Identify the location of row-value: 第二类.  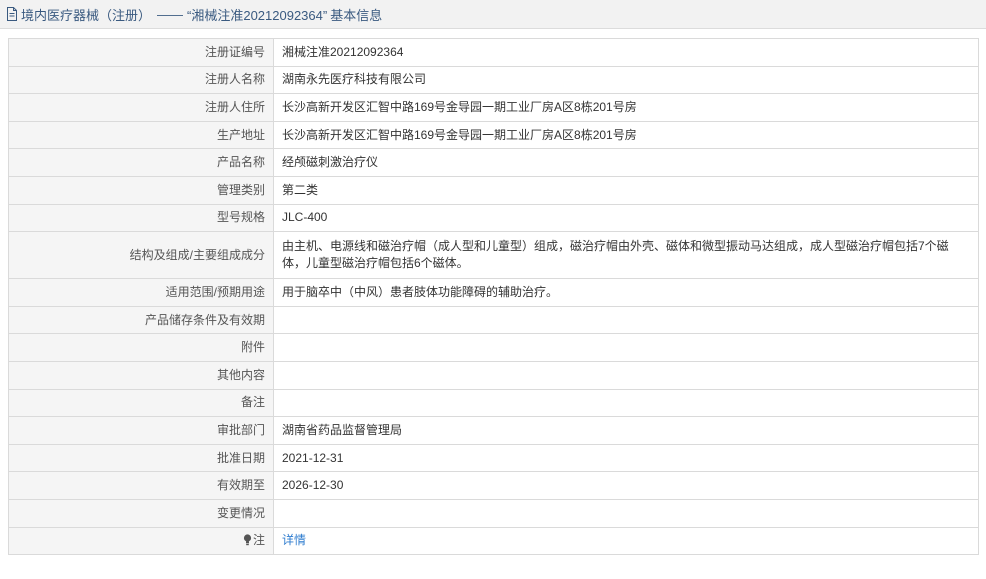
(626, 190).